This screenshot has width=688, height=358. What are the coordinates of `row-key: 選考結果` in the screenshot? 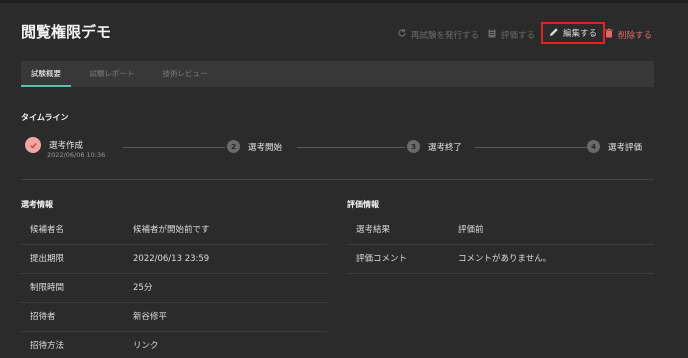 It's located at (373, 230).